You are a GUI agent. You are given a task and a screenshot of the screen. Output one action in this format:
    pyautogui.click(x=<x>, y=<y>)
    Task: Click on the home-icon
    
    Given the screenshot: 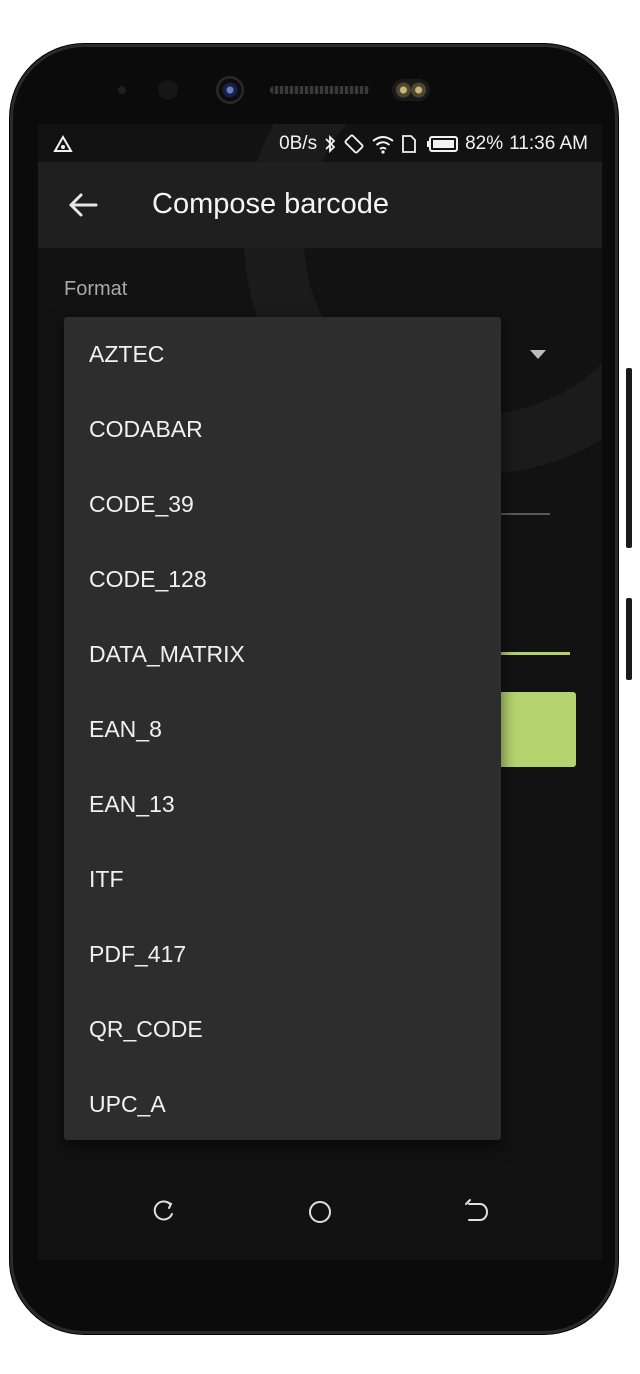 What is the action you would take?
    pyautogui.click(x=320, y=1212)
    